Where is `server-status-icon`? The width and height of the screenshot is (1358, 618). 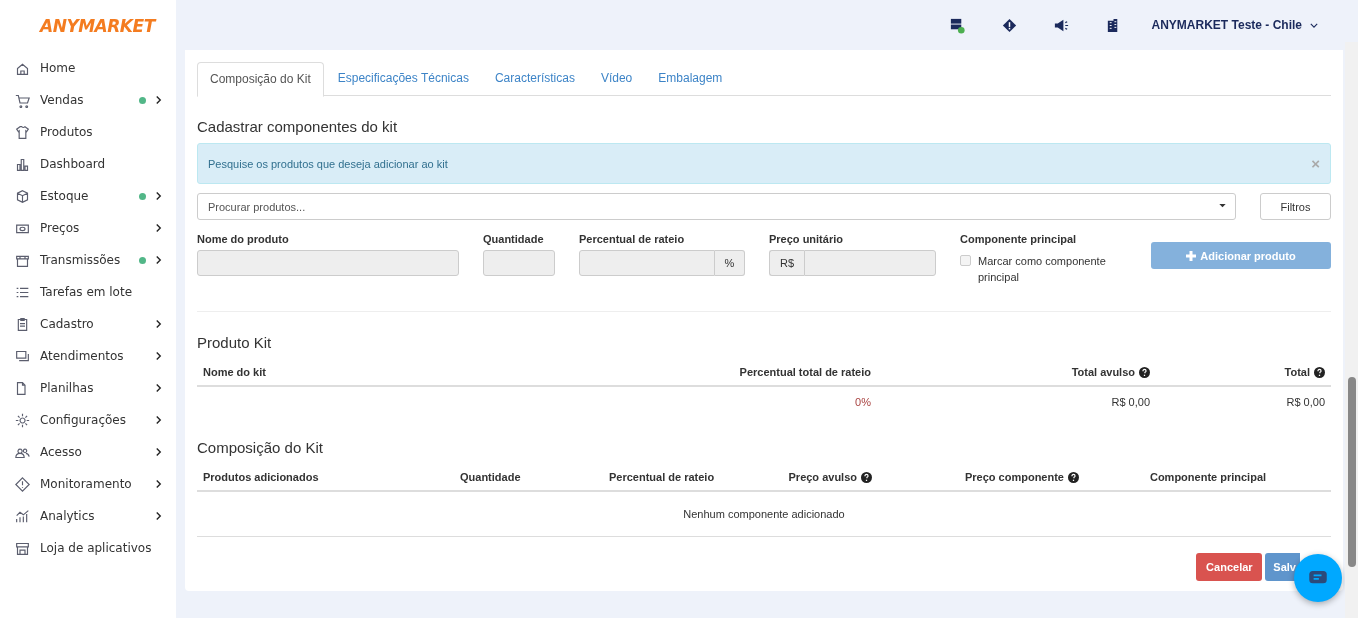
server-status-icon is located at coordinates (957, 25).